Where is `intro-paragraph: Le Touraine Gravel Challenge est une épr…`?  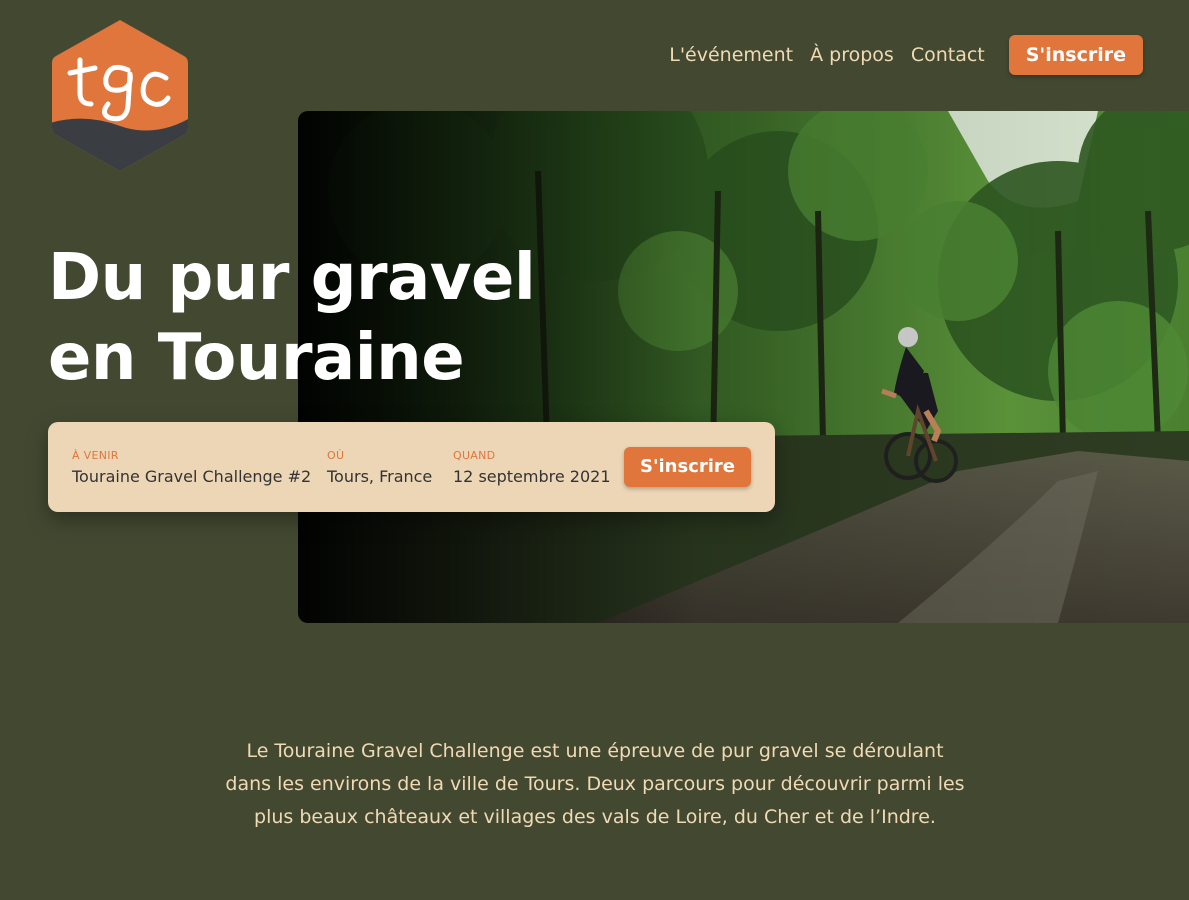
intro-paragraph: Le Touraine Gravel Challenge est une épr… is located at coordinates (595, 784).